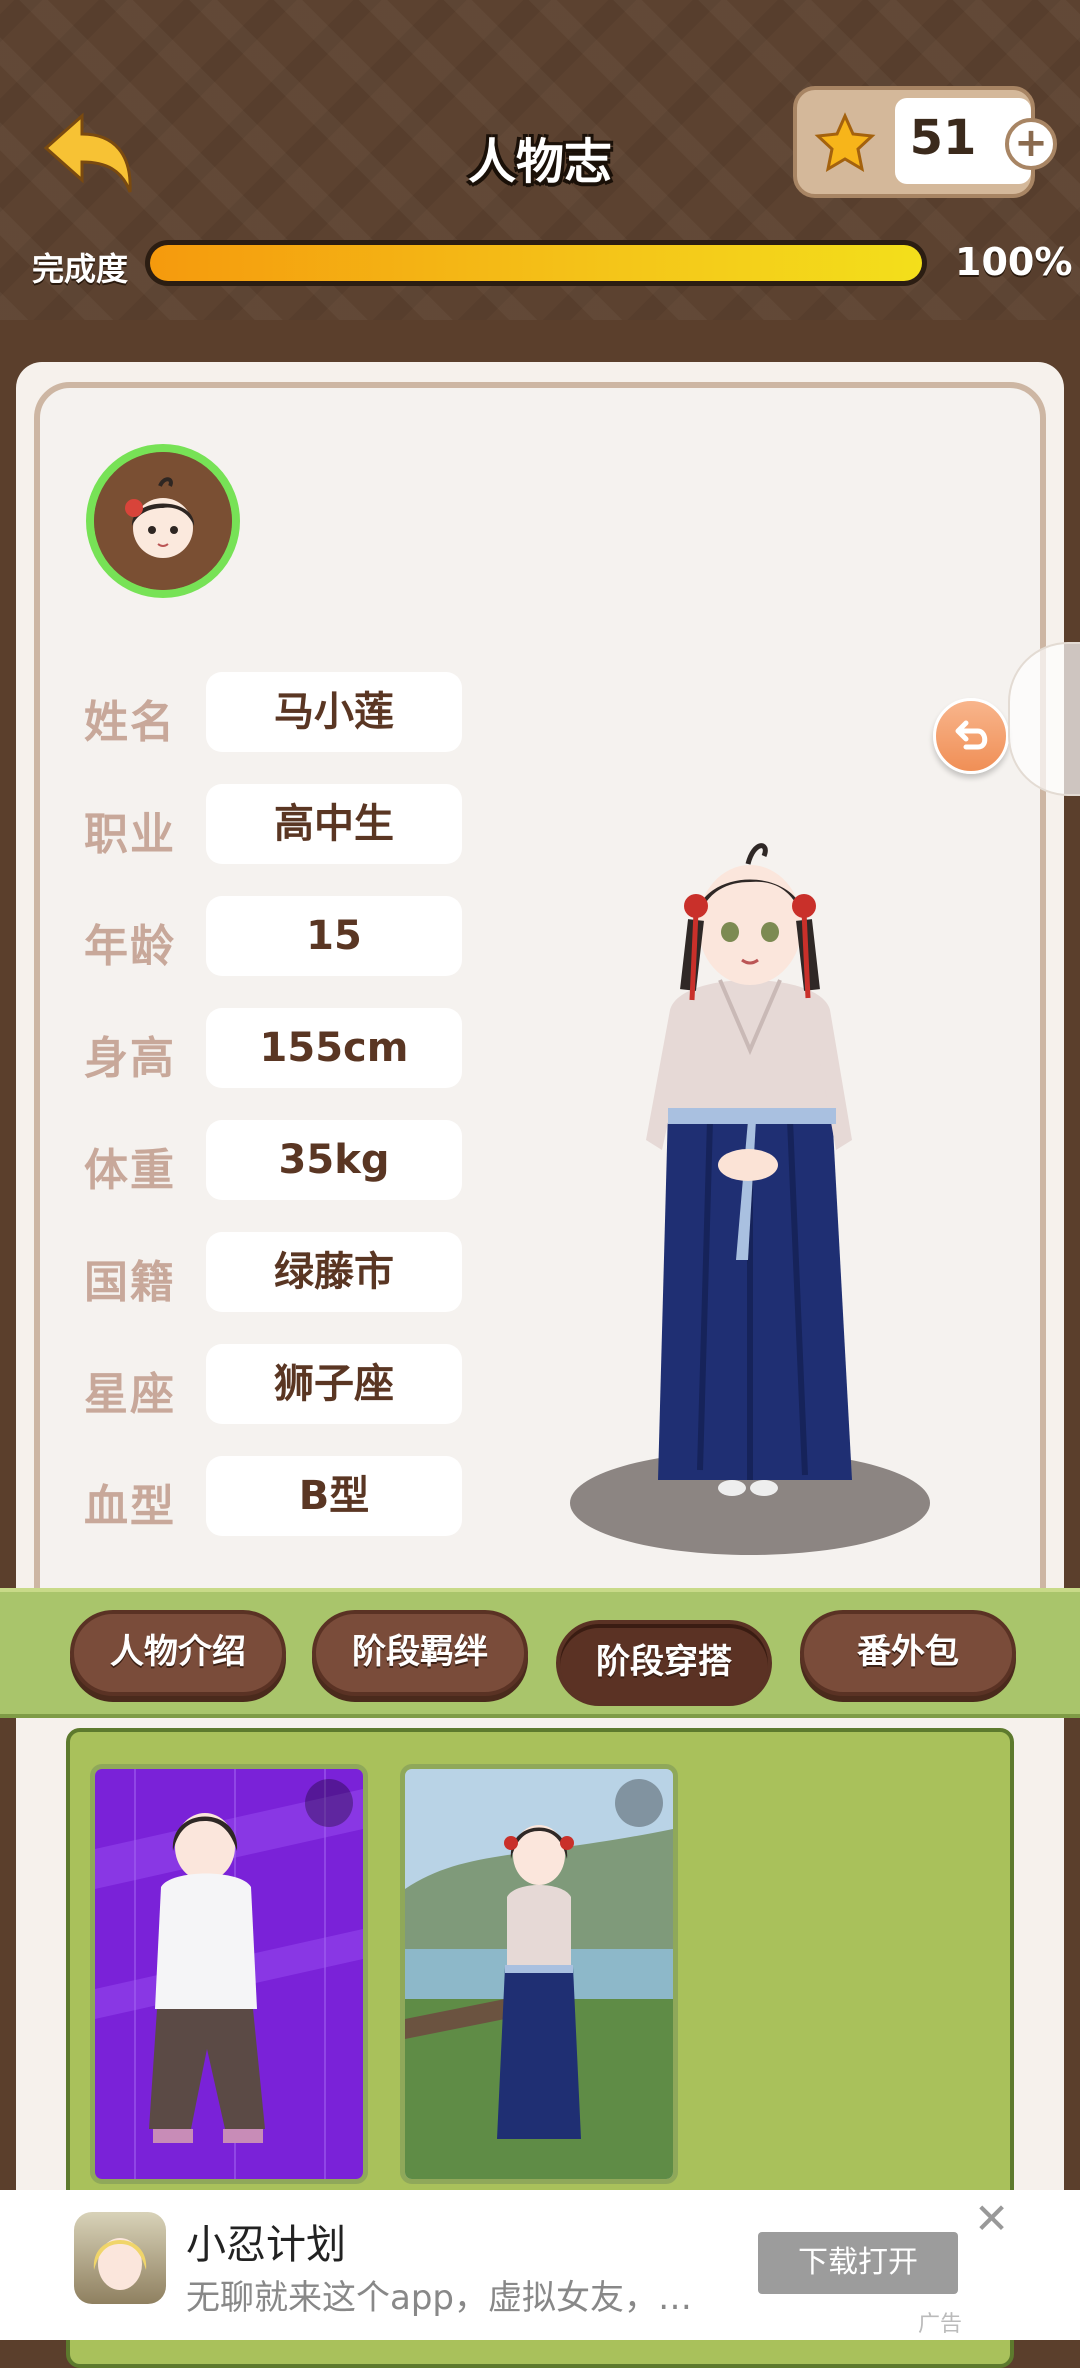 This screenshot has width=1080, height=2368. Describe the element at coordinates (943, 138) in the screenshot. I see `star-count: 51` at that location.